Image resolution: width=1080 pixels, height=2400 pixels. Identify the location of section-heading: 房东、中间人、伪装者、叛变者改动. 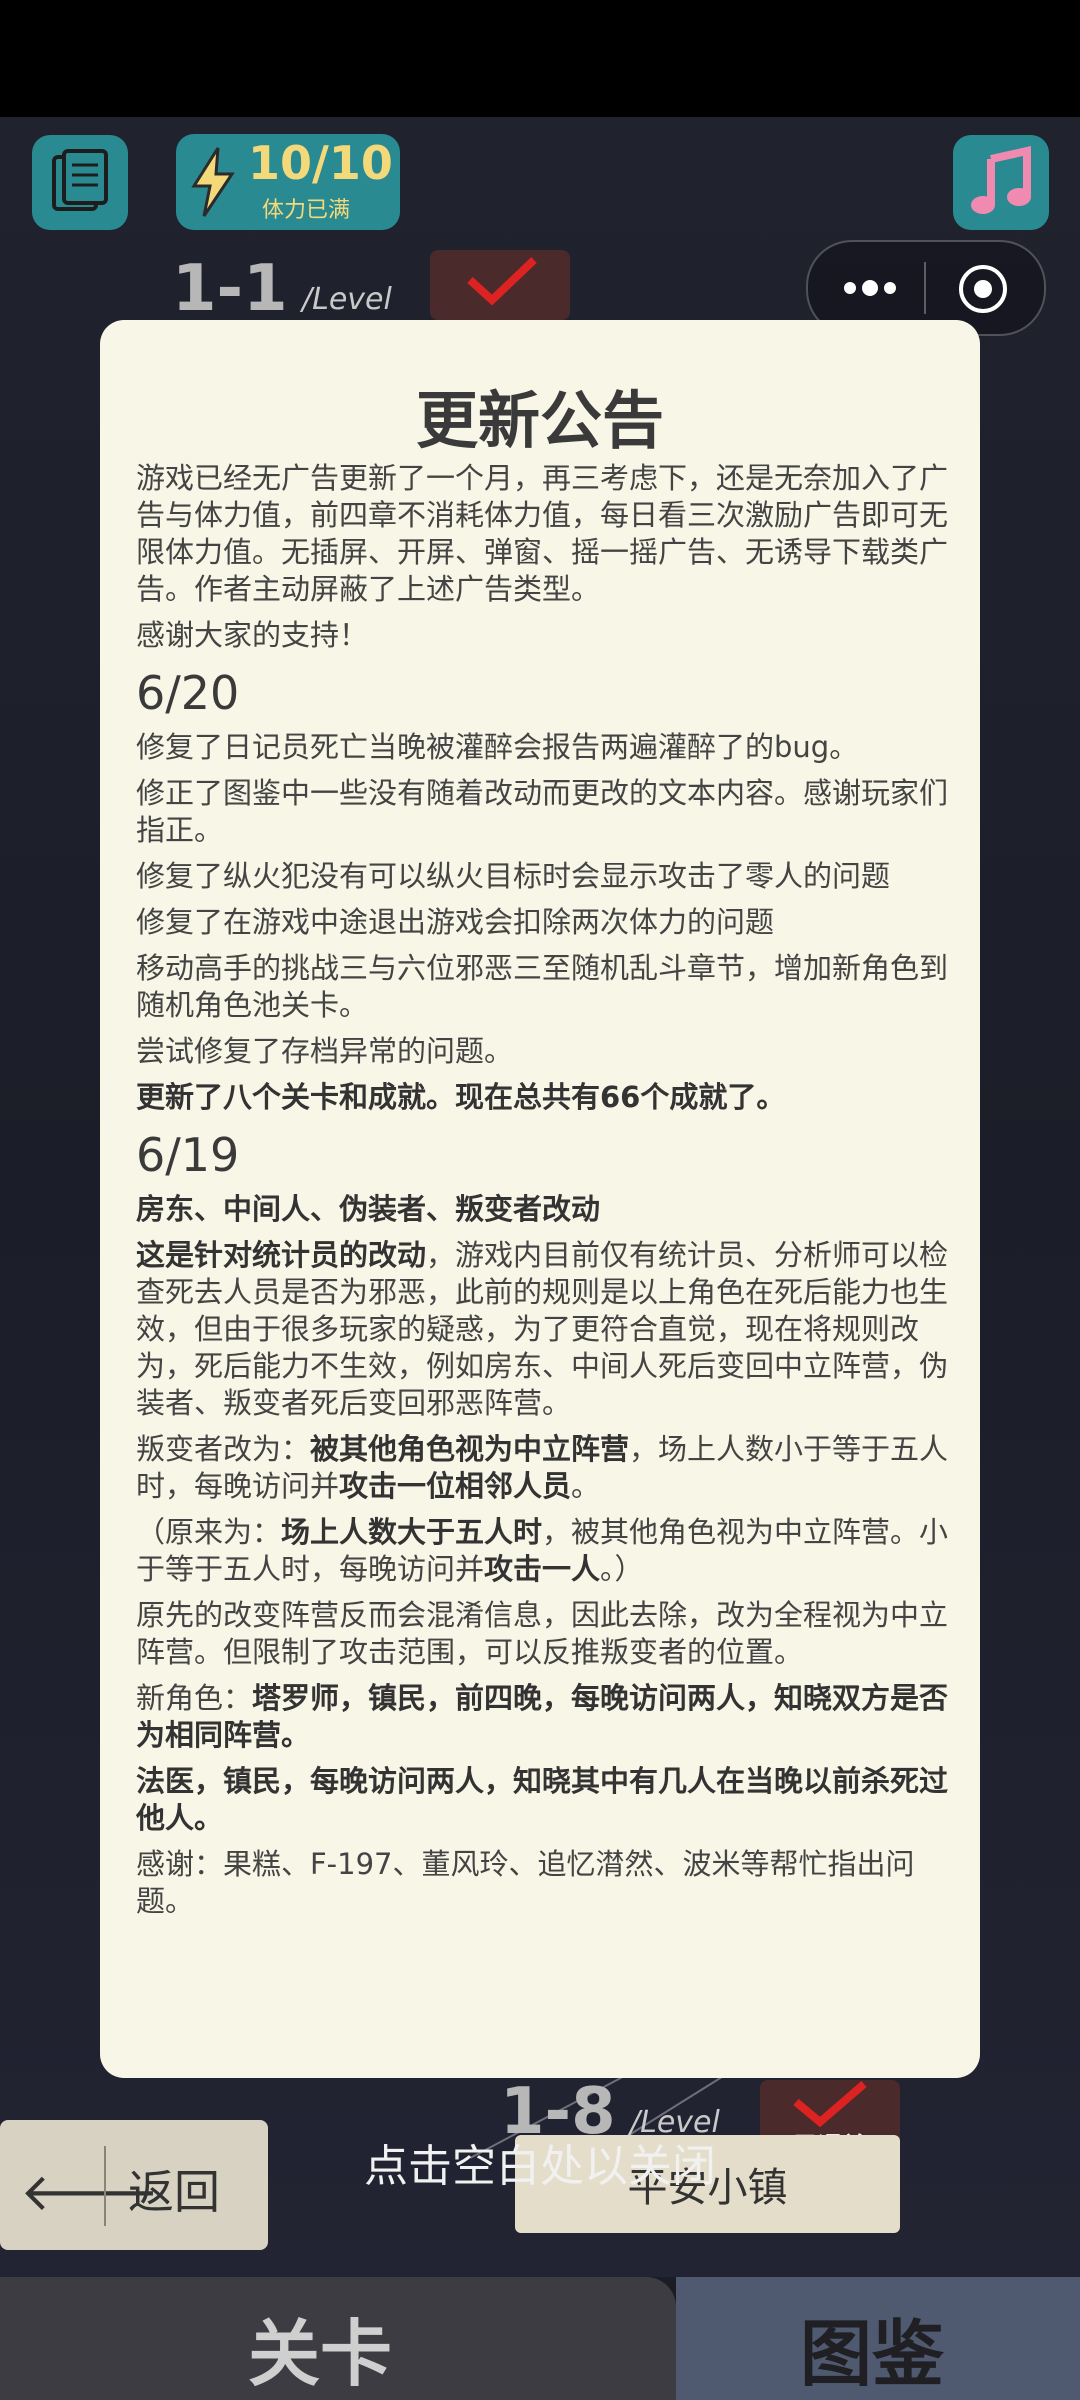
(544, 1209).